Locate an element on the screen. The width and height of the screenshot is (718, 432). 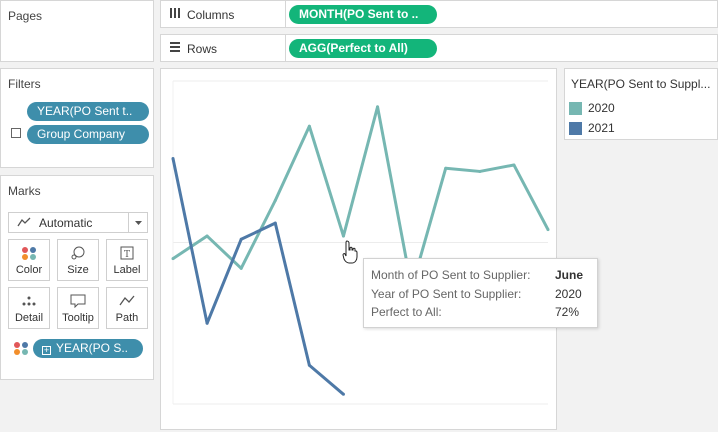
rows-shelf: Rows AGG(Perfect to All) is located at coordinates (439, 48).